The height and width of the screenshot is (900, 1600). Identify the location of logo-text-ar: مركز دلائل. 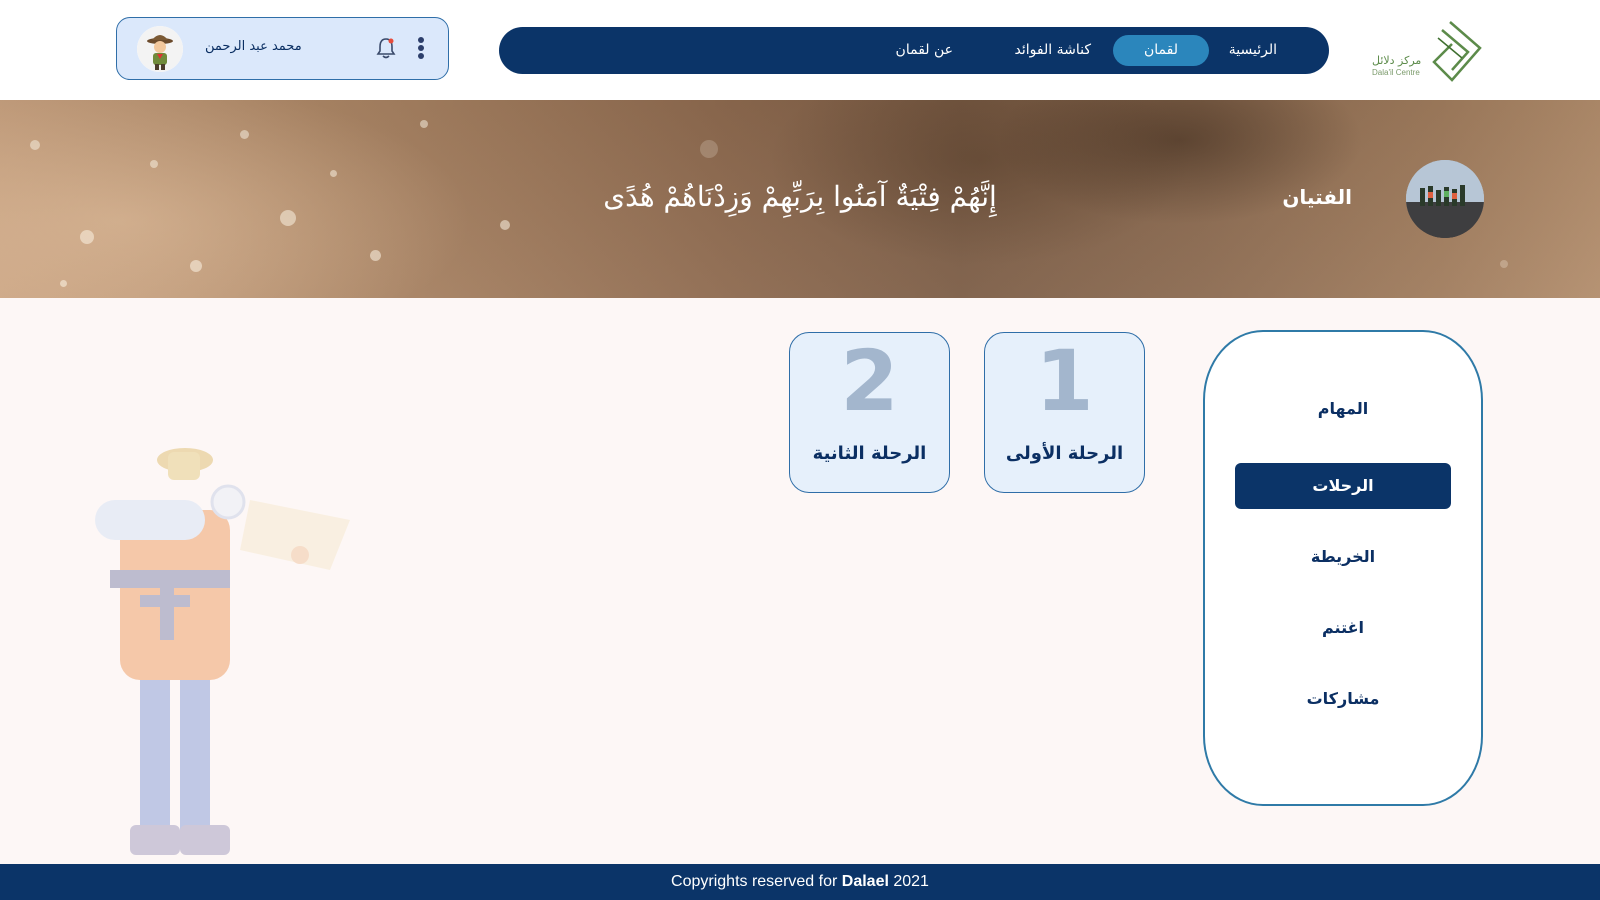
(1397, 60).